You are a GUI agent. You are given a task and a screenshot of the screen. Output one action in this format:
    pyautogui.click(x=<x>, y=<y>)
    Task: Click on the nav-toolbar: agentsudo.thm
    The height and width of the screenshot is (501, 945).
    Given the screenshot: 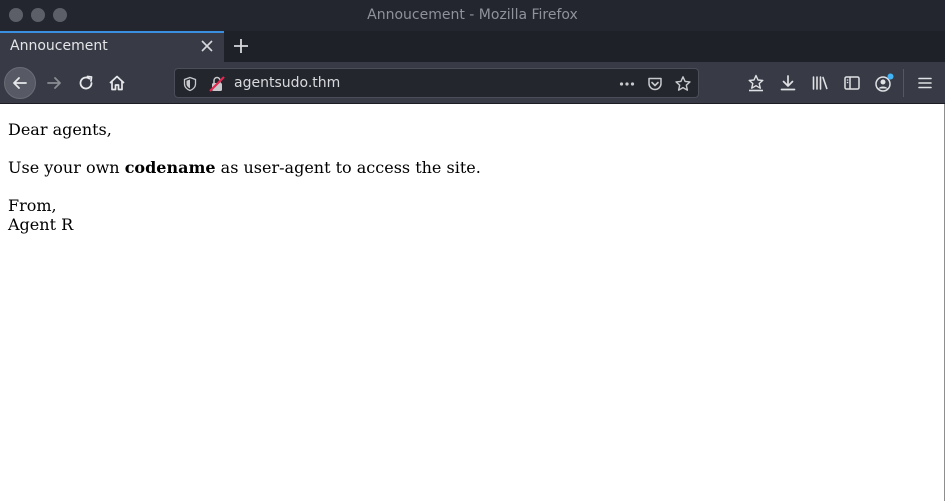 What is the action you would take?
    pyautogui.click(x=472, y=83)
    